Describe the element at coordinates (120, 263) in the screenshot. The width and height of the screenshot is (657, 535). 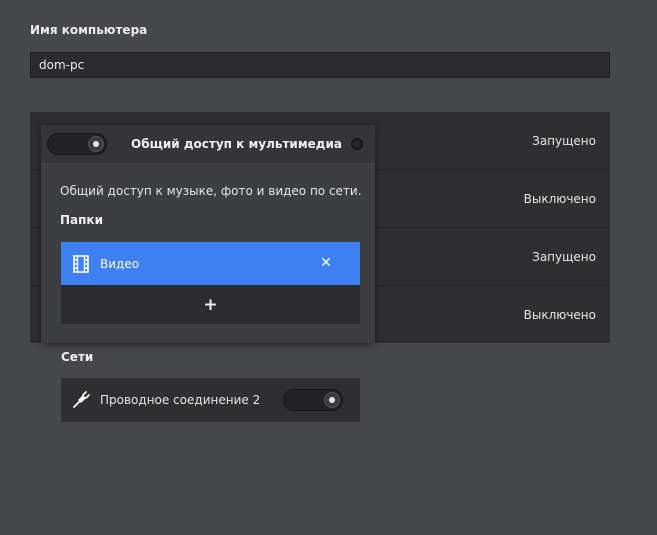
I see `folder-name: Видео` at that location.